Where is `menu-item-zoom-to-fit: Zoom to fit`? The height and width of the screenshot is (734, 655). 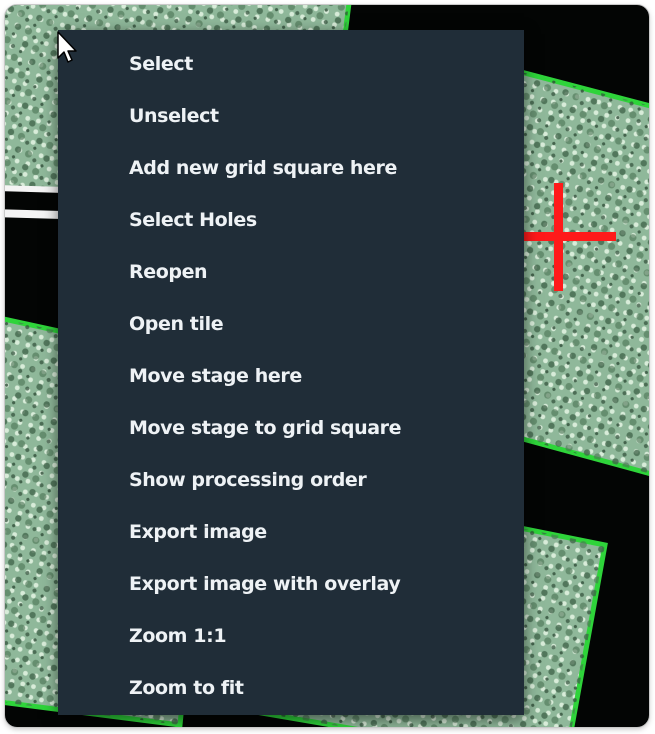 menu-item-zoom-to-fit: Zoom to fit is located at coordinates (291, 691).